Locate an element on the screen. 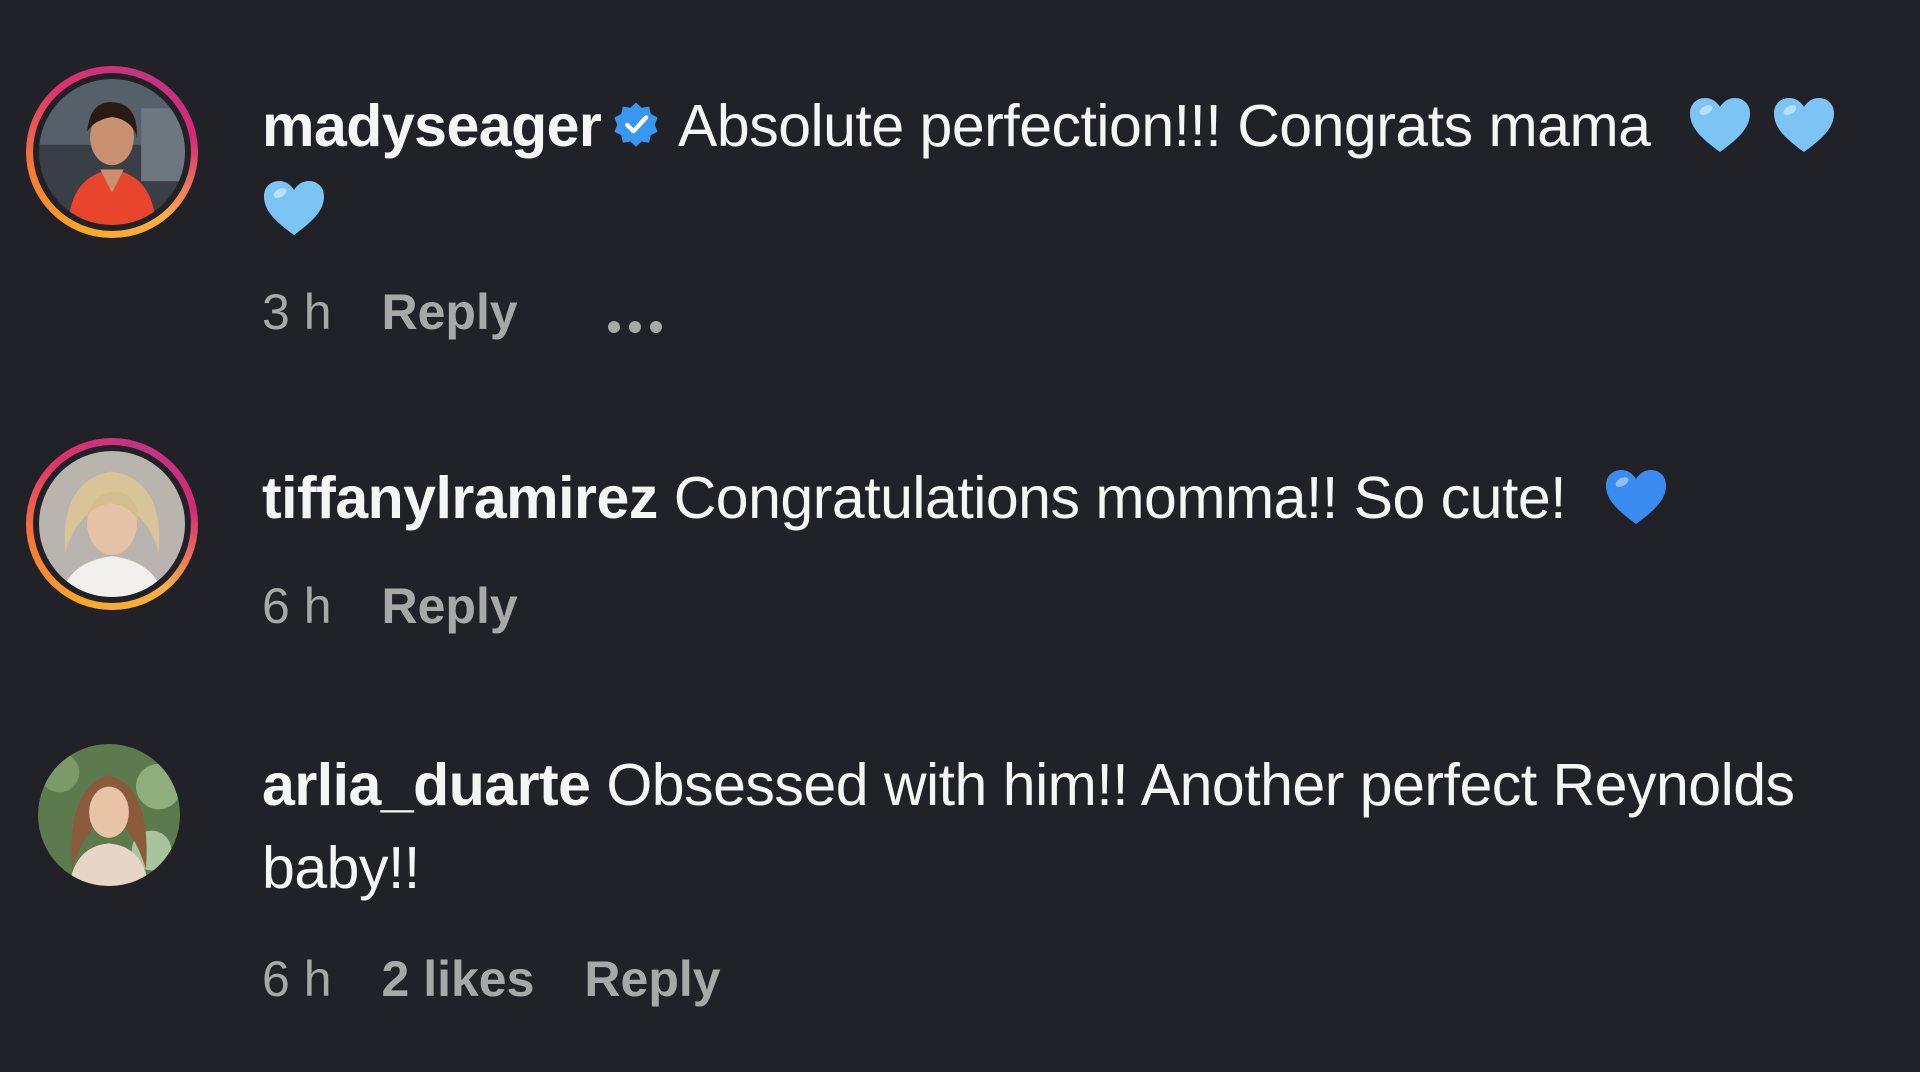 The image size is (1920, 1072). avatar-wrap is located at coordinates (112, 818).